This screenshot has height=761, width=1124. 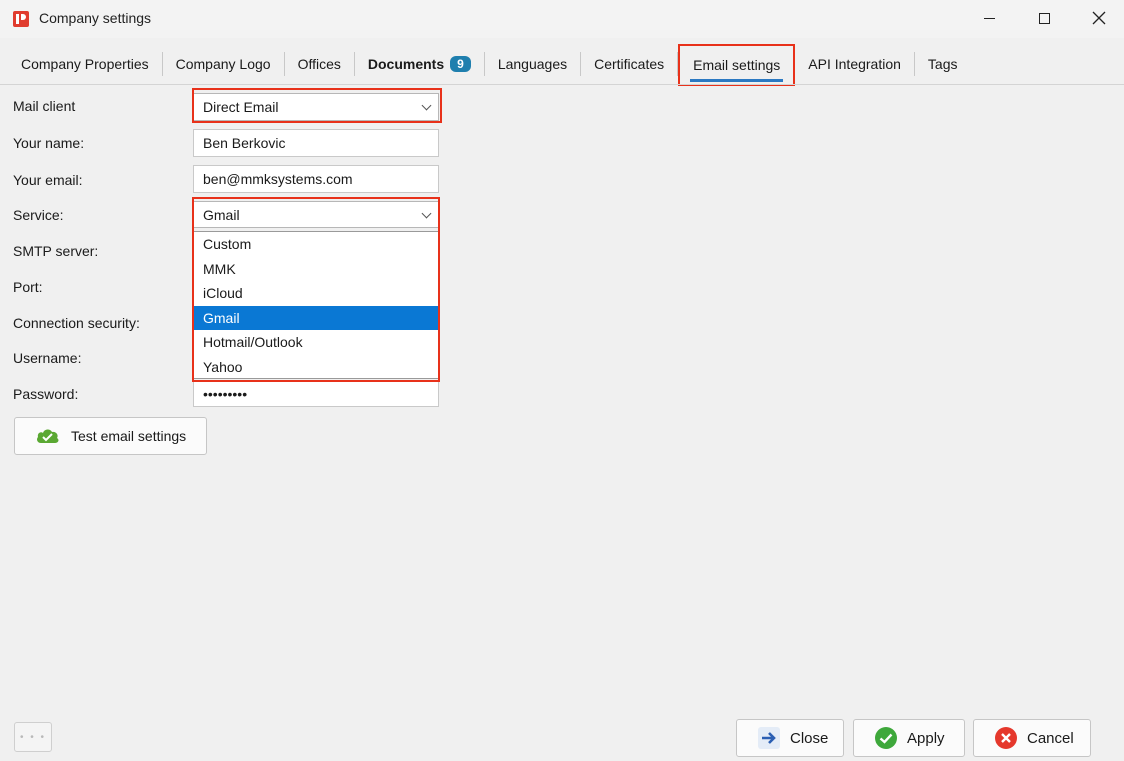 I want to click on close-window-button, so click(x=1099, y=18).